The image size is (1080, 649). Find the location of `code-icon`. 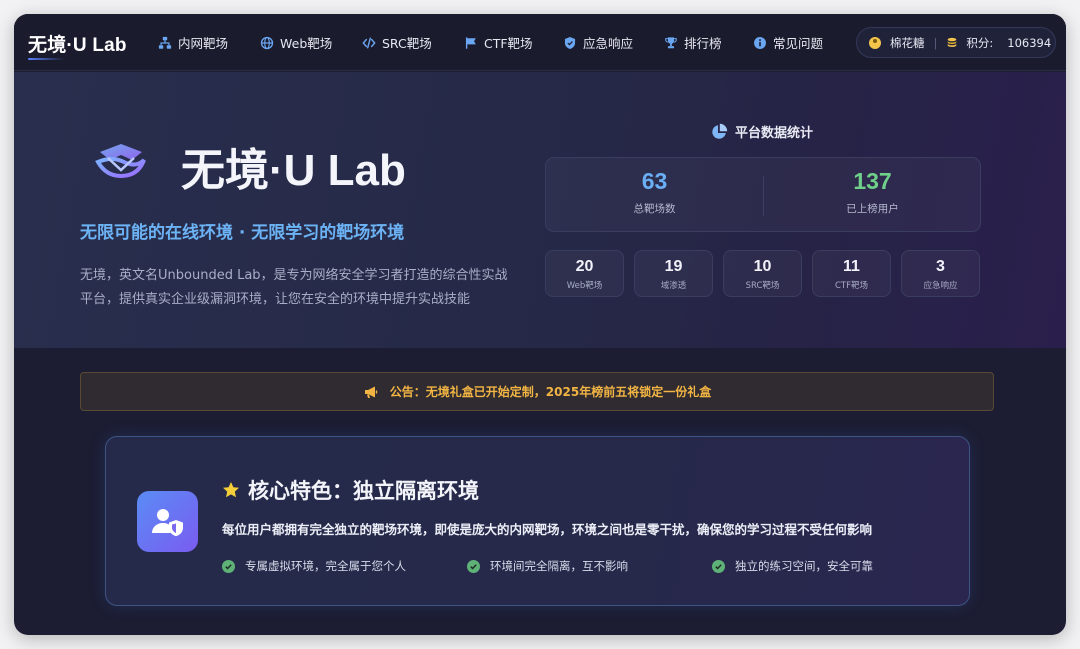

code-icon is located at coordinates (369, 42).